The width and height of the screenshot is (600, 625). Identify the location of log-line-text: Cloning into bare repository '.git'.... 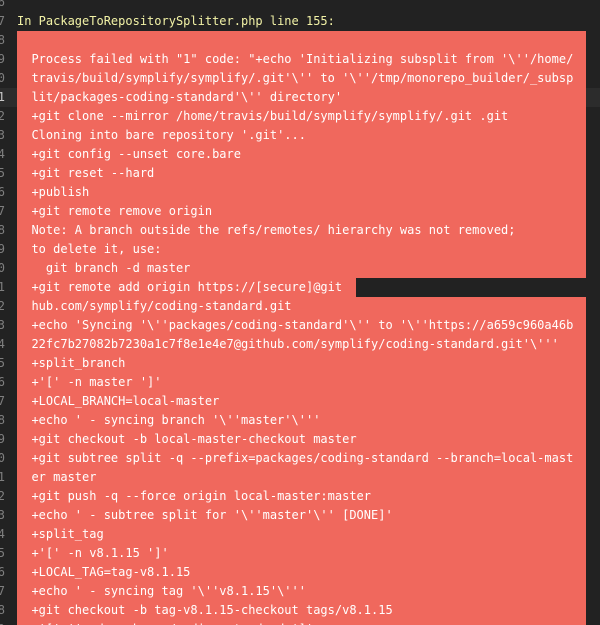
(301, 135).